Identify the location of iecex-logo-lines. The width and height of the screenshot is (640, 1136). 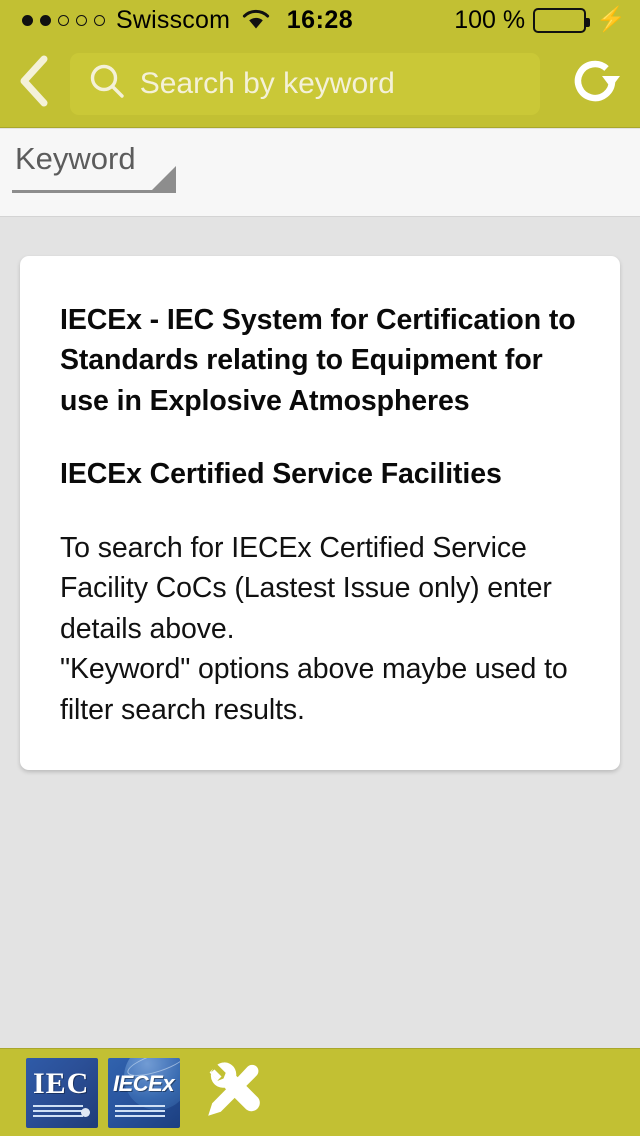
(140, 1110).